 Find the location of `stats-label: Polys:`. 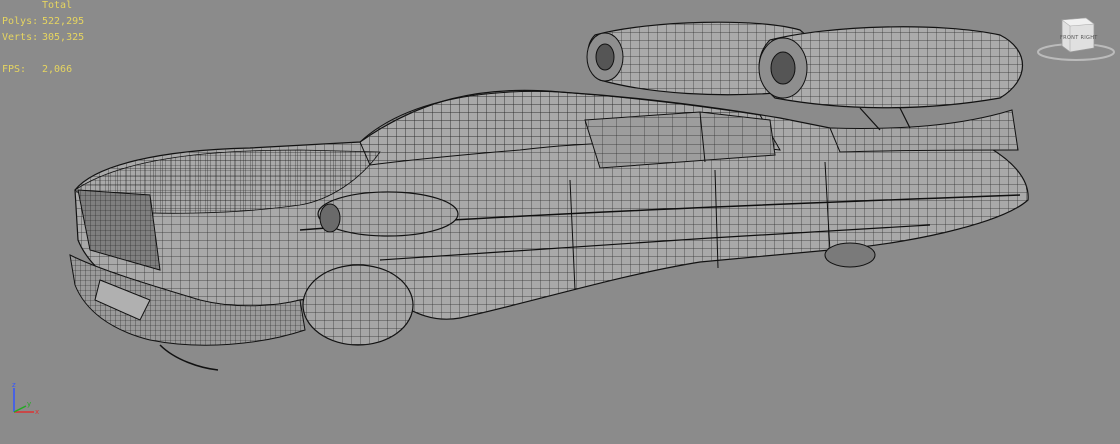

stats-label: Polys: is located at coordinates (20, 21).